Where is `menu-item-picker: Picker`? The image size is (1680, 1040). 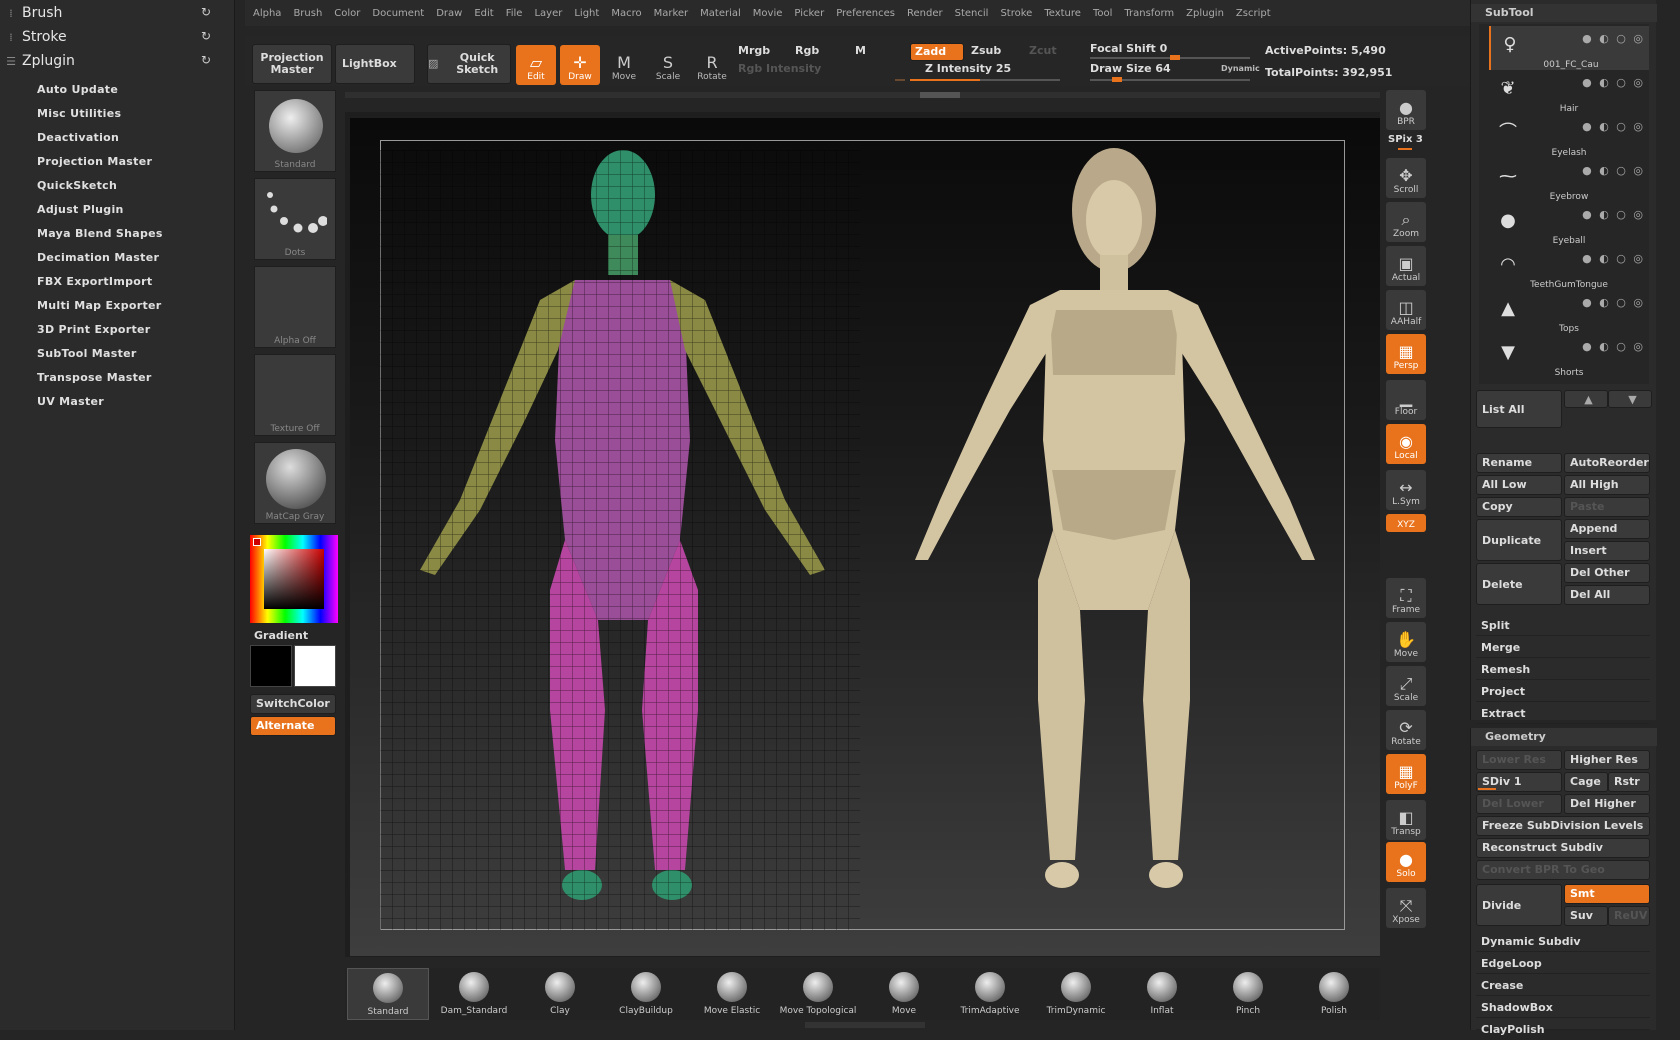 menu-item-picker: Picker is located at coordinates (809, 13).